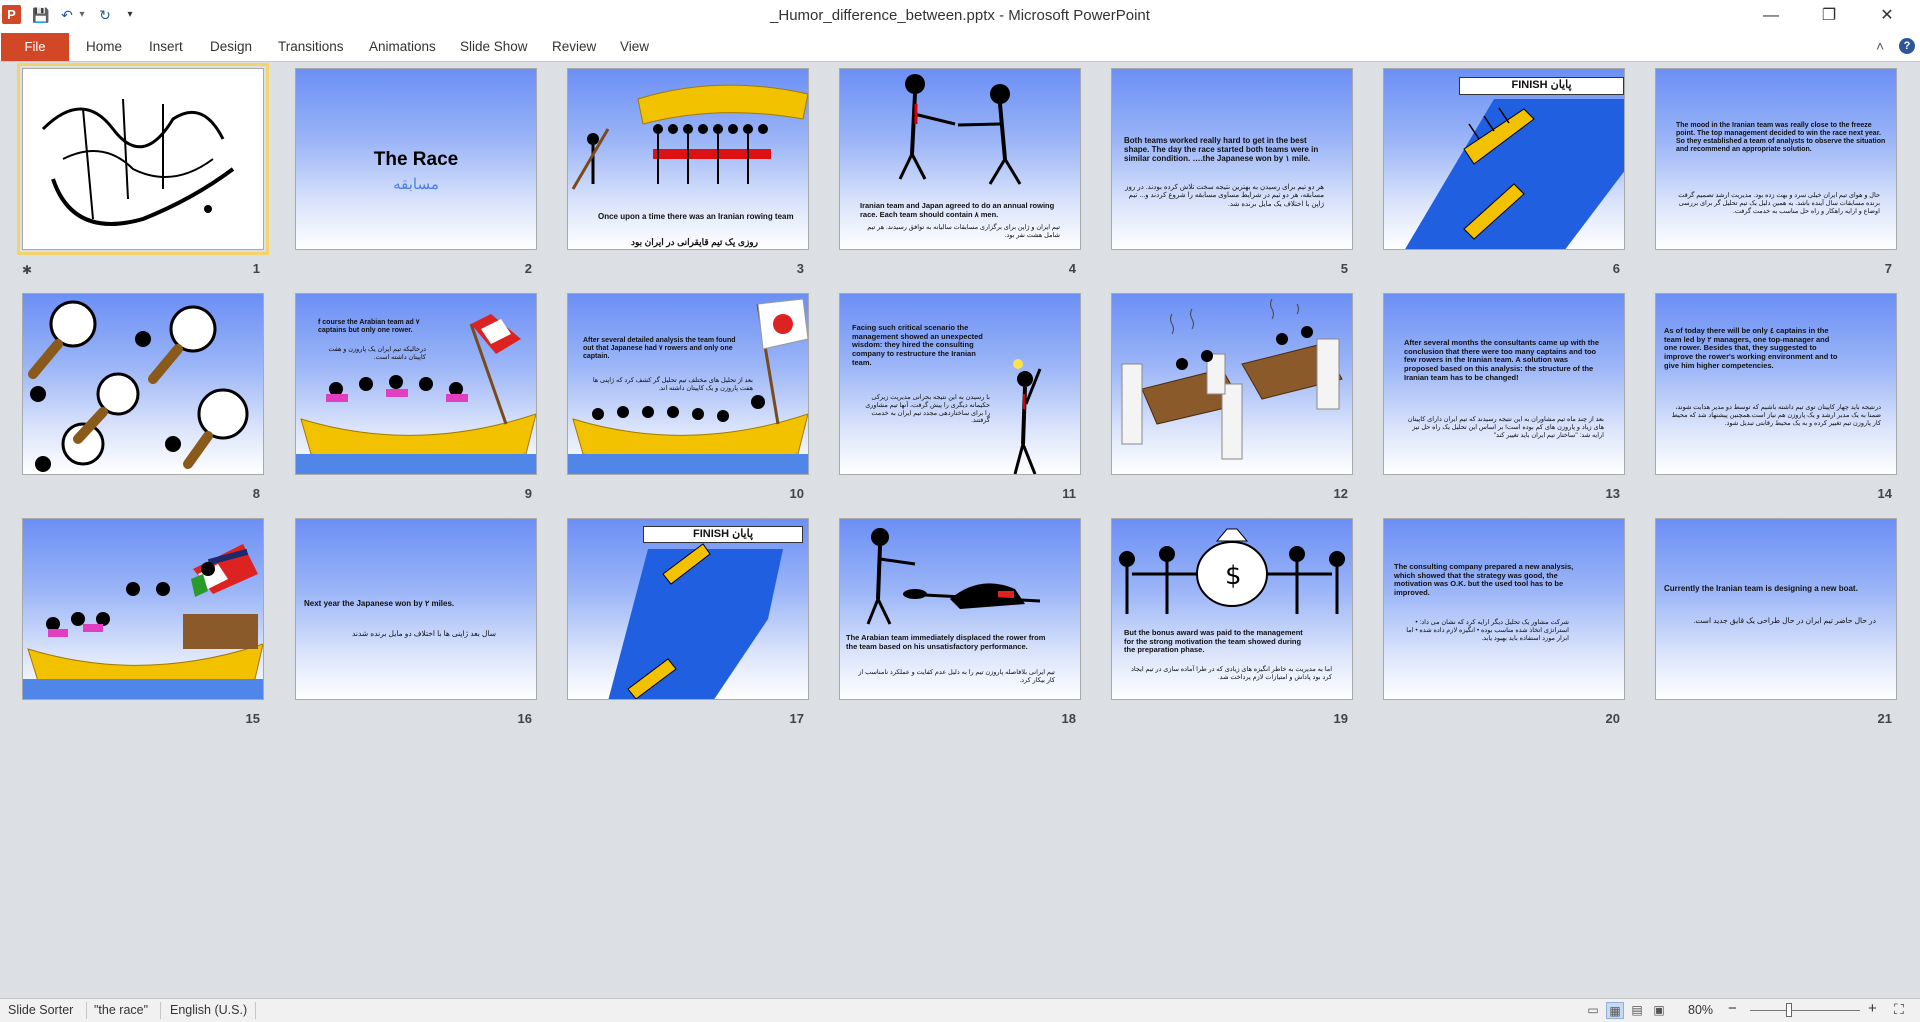  I want to click on chevron-up-icon: ˄, so click(1880, 46).